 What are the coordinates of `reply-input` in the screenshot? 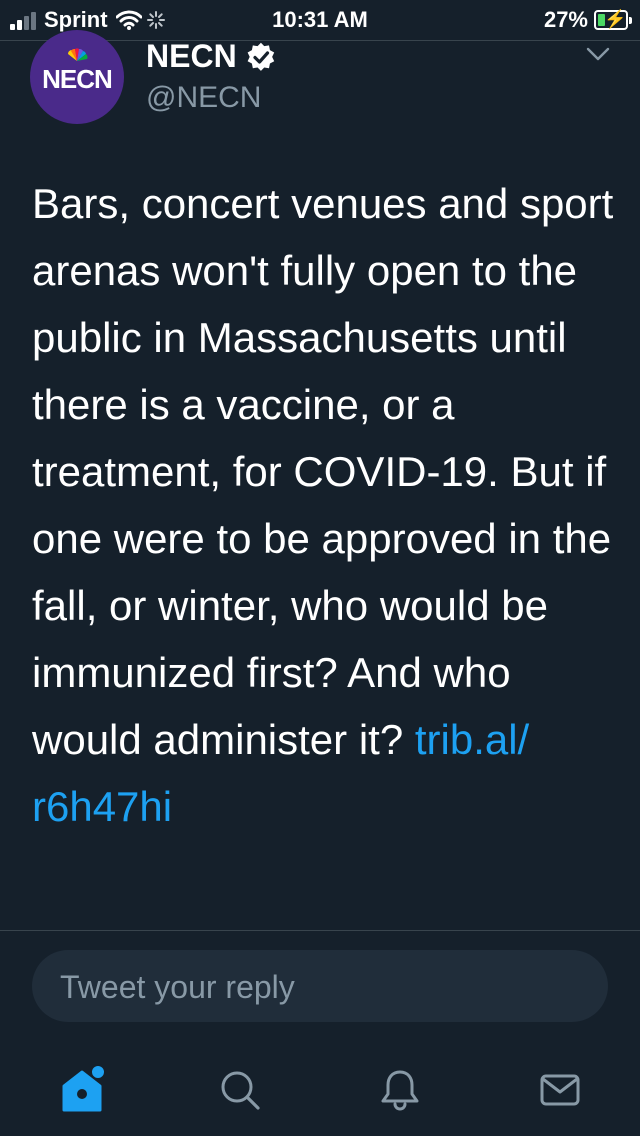 It's located at (320, 987).